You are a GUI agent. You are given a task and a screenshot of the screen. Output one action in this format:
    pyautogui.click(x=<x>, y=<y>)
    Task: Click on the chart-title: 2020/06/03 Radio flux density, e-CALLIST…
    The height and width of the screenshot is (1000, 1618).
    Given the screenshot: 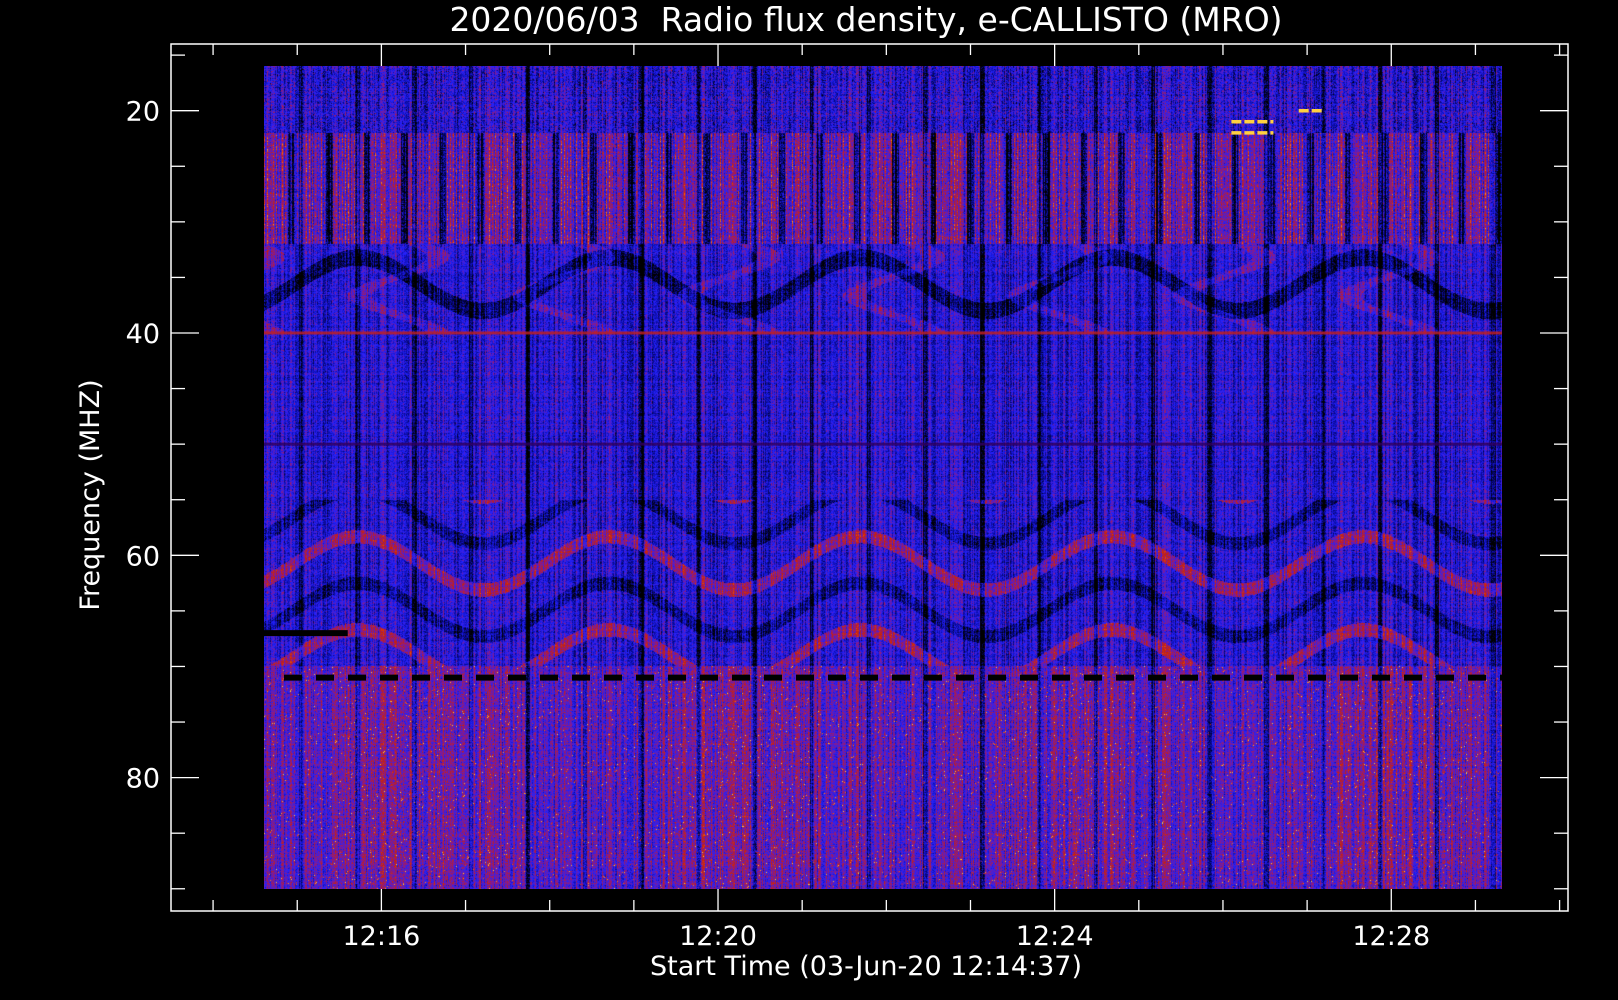 What is the action you would take?
    pyautogui.click(x=865, y=19)
    